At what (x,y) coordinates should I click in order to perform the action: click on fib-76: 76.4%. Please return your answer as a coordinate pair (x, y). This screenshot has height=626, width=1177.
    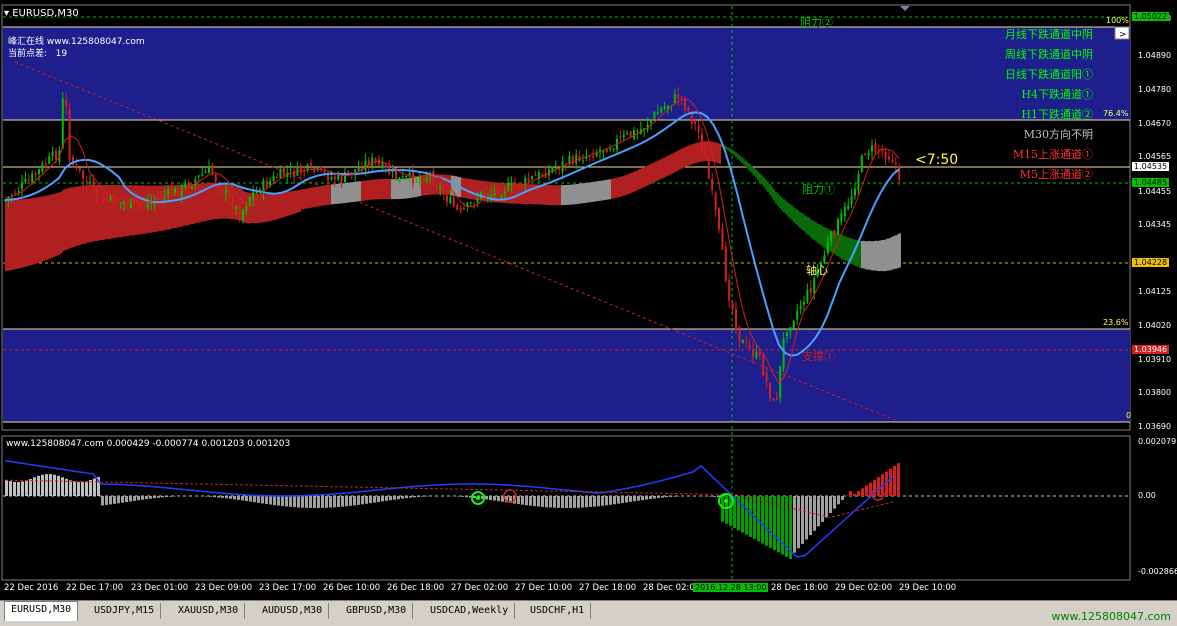
    Looking at the image, I should click on (1115, 113).